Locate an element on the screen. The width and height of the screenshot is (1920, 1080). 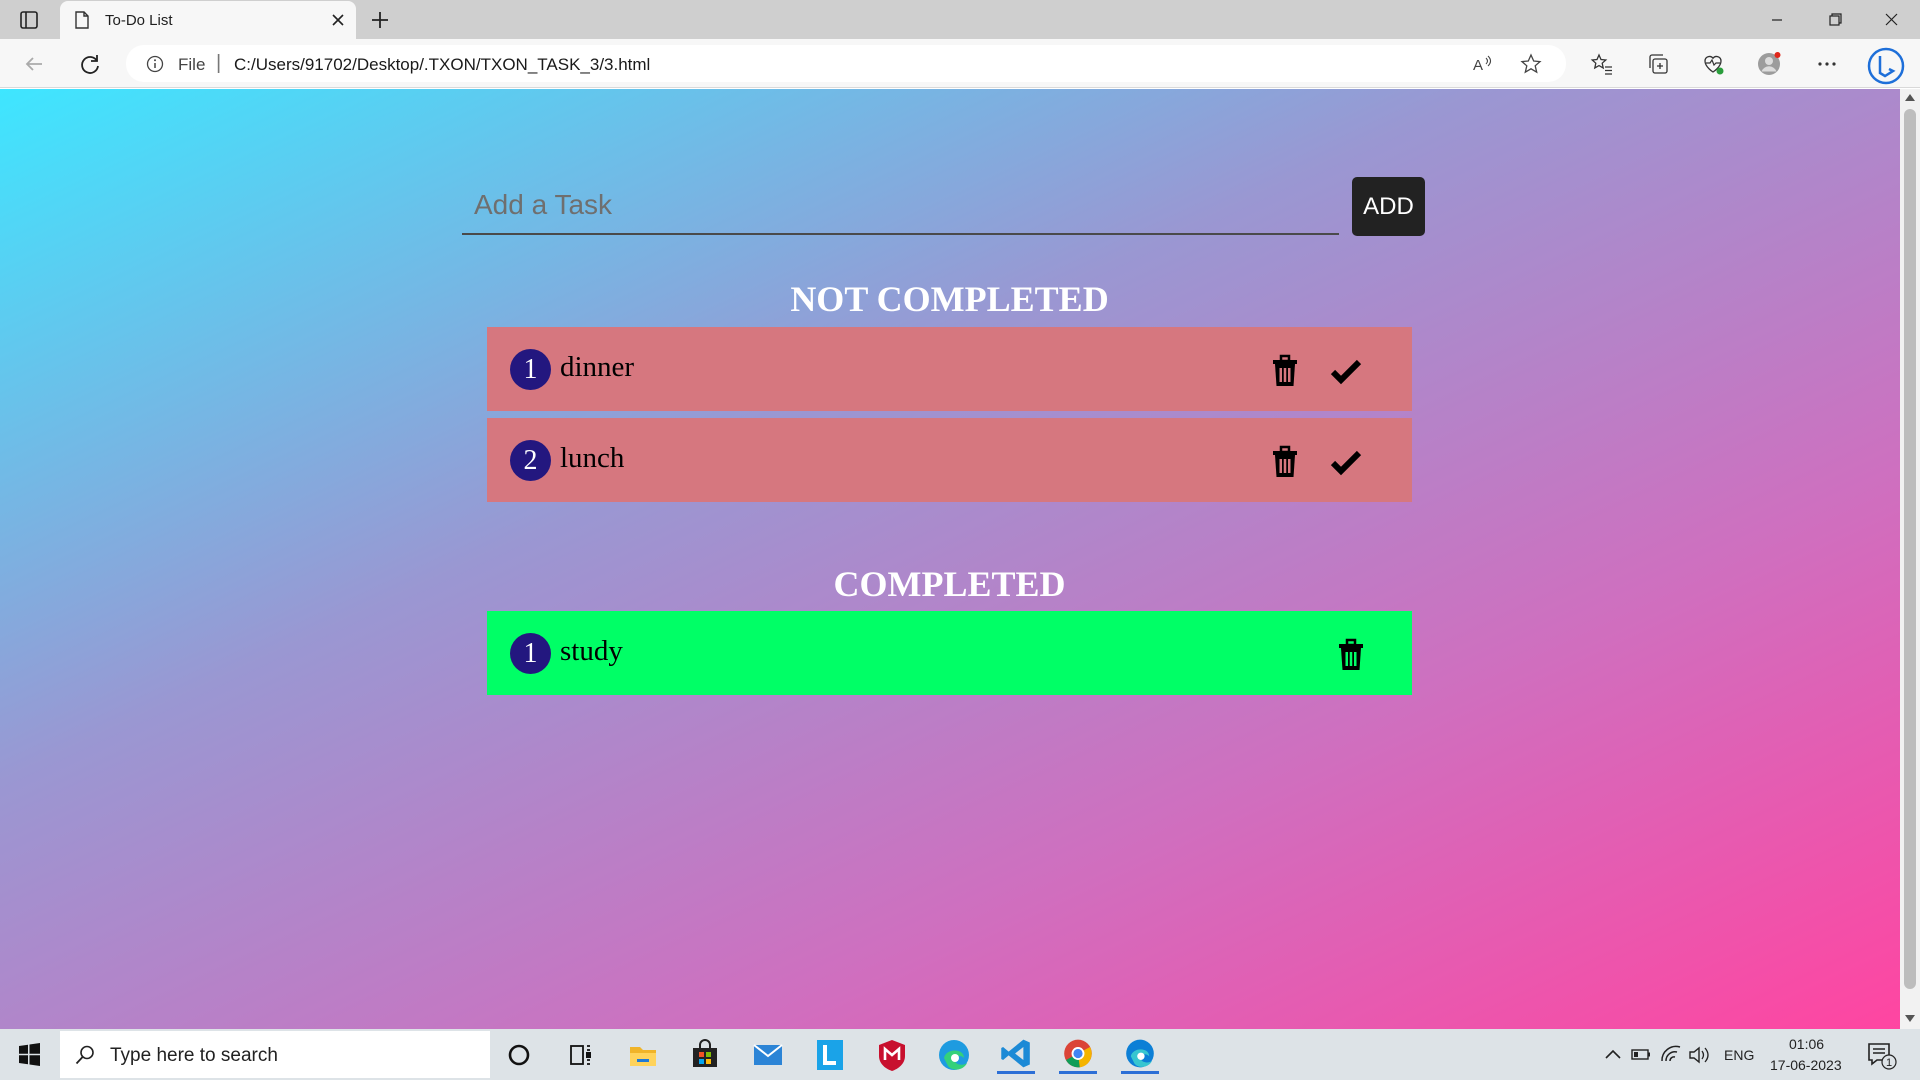
tab-title: To-Do List is located at coordinates (139, 20).